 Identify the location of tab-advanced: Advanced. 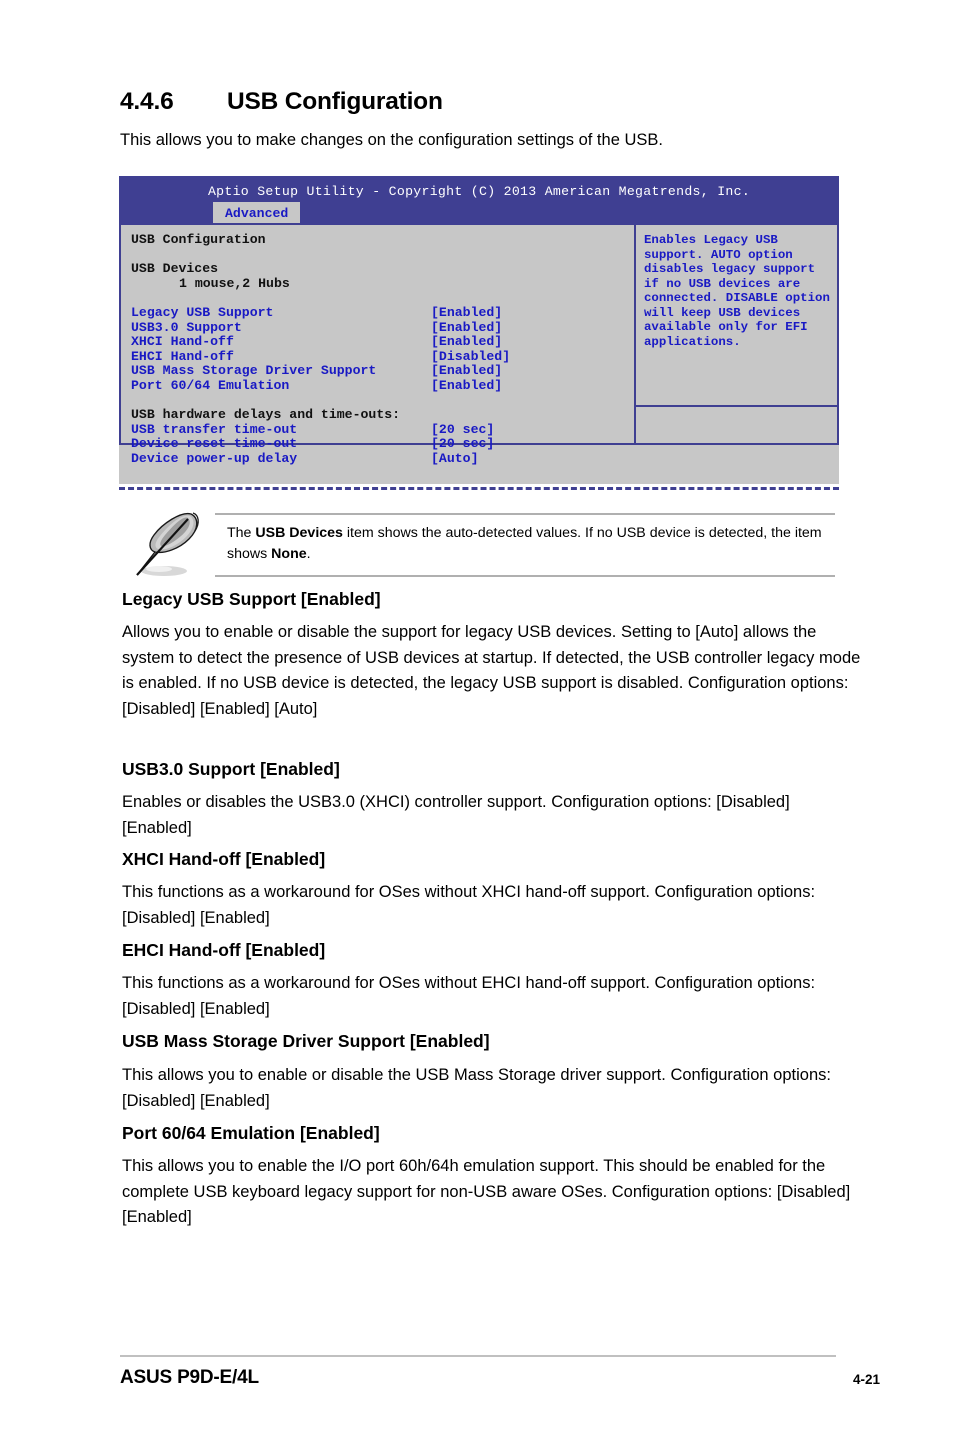
(257, 212).